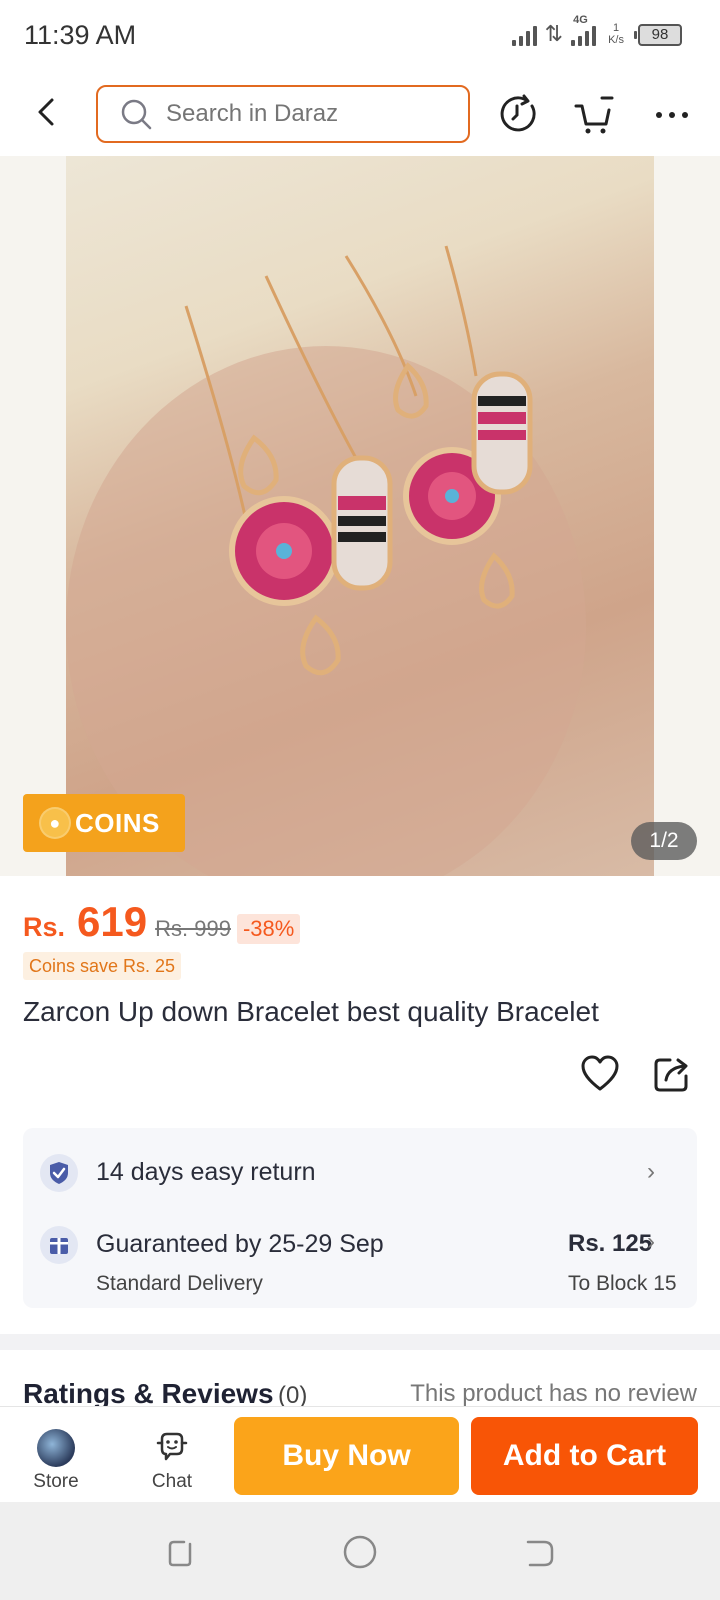 This screenshot has width=720, height=1600. I want to click on section-divider, so click(360, 1342).